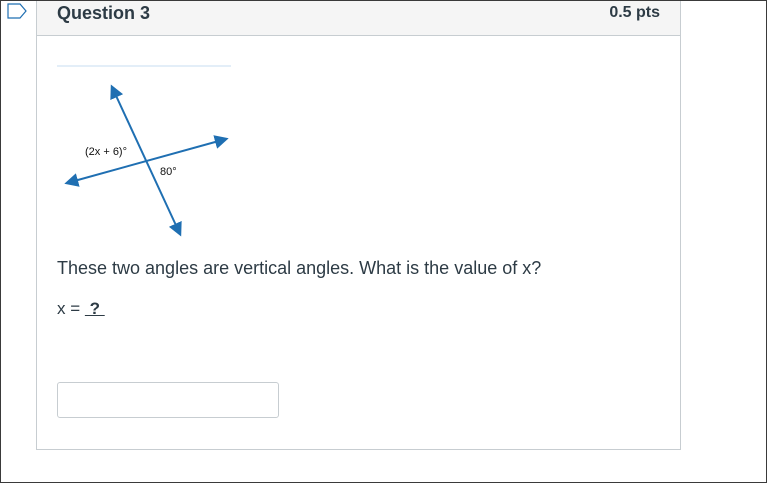 This screenshot has height=483, width=767. I want to click on question-title: Question 3, so click(104, 13).